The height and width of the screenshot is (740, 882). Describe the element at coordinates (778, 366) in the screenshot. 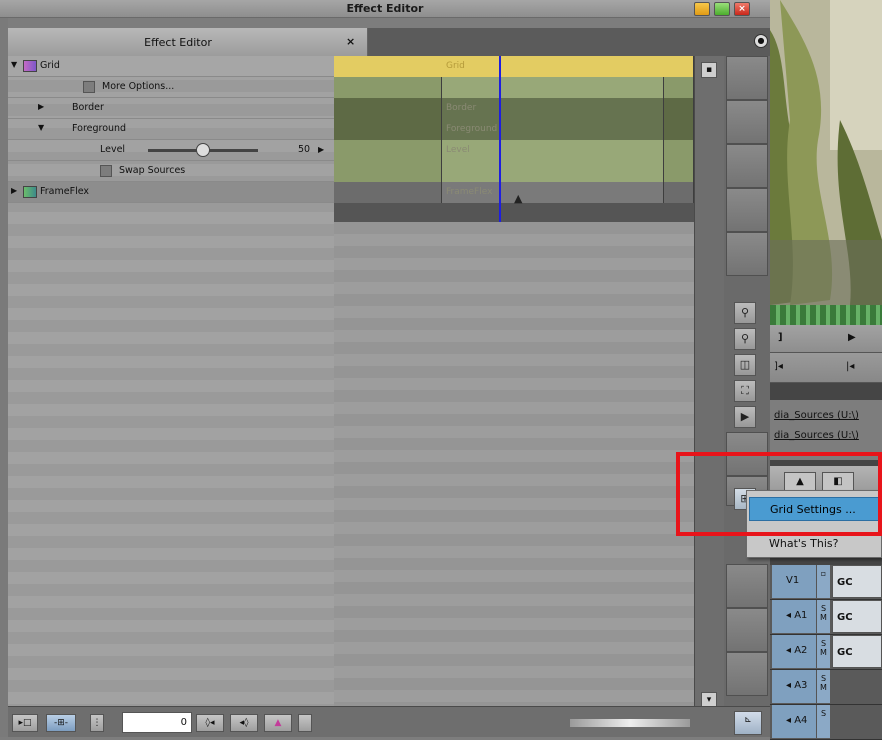

I see `go-to-out-icon: ]◂` at that location.